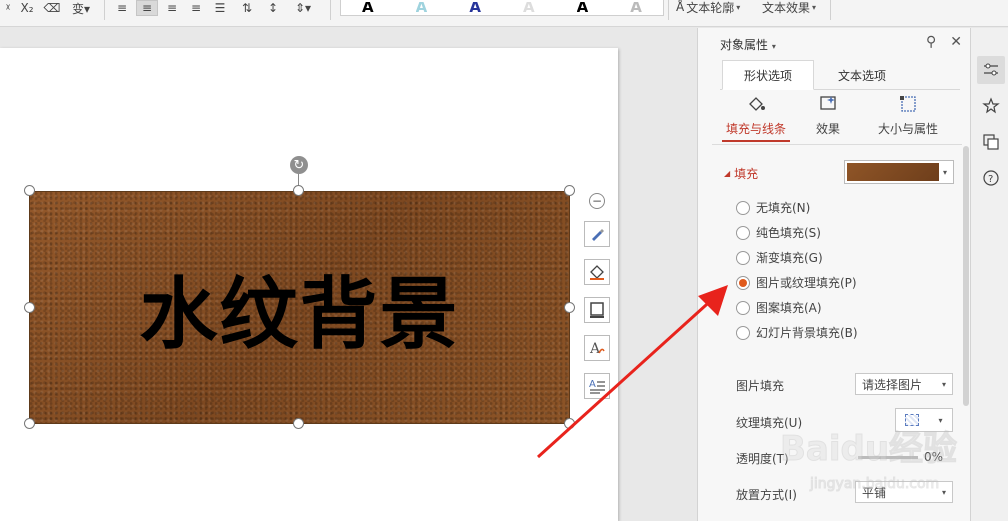  I want to click on brush-icon, so click(598, 235).